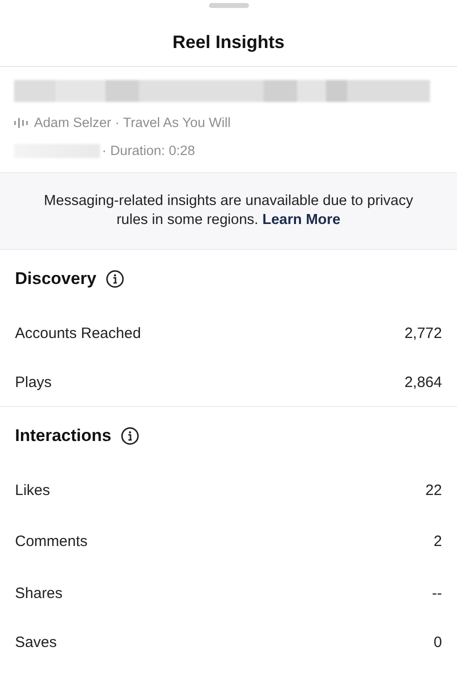 The image size is (457, 676). Describe the element at coordinates (36, 642) in the screenshot. I see `metric-label: Saves` at that location.